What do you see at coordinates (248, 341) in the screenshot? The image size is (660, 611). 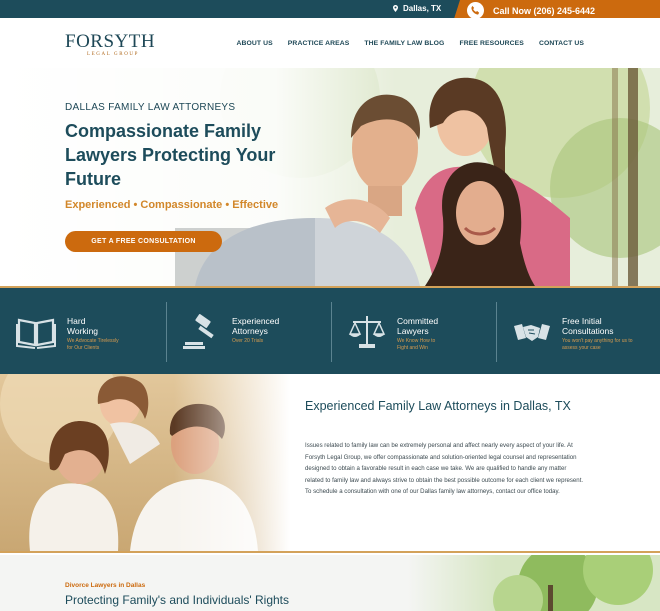 I see `feature-desc: Over 20 Trials` at bounding box center [248, 341].